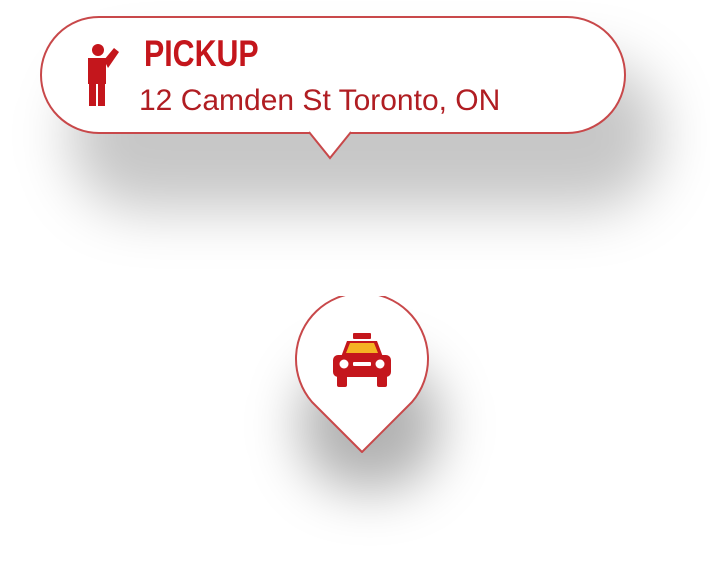  Describe the element at coordinates (319, 101) in the screenshot. I see `pickup-address: 12 Camden St Toronto, ON` at that location.